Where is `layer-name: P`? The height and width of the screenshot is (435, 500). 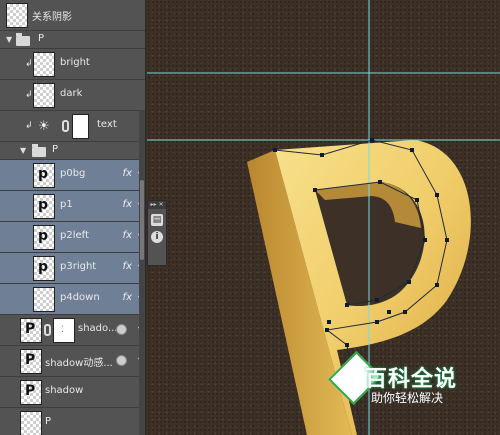 layer-name: P is located at coordinates (48, 421).